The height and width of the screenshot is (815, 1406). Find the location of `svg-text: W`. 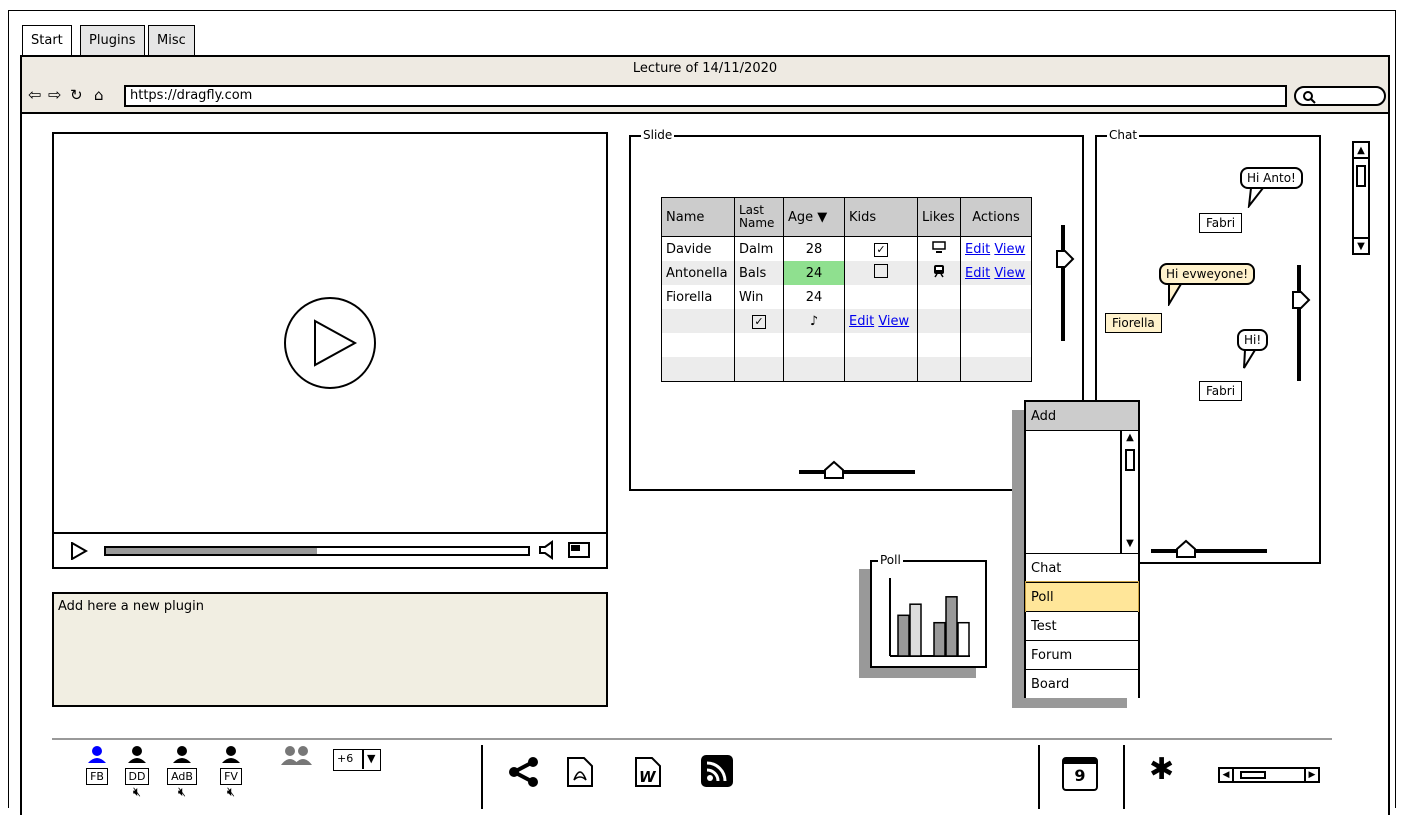

svg-text: W is located at coordinates (648, 777).